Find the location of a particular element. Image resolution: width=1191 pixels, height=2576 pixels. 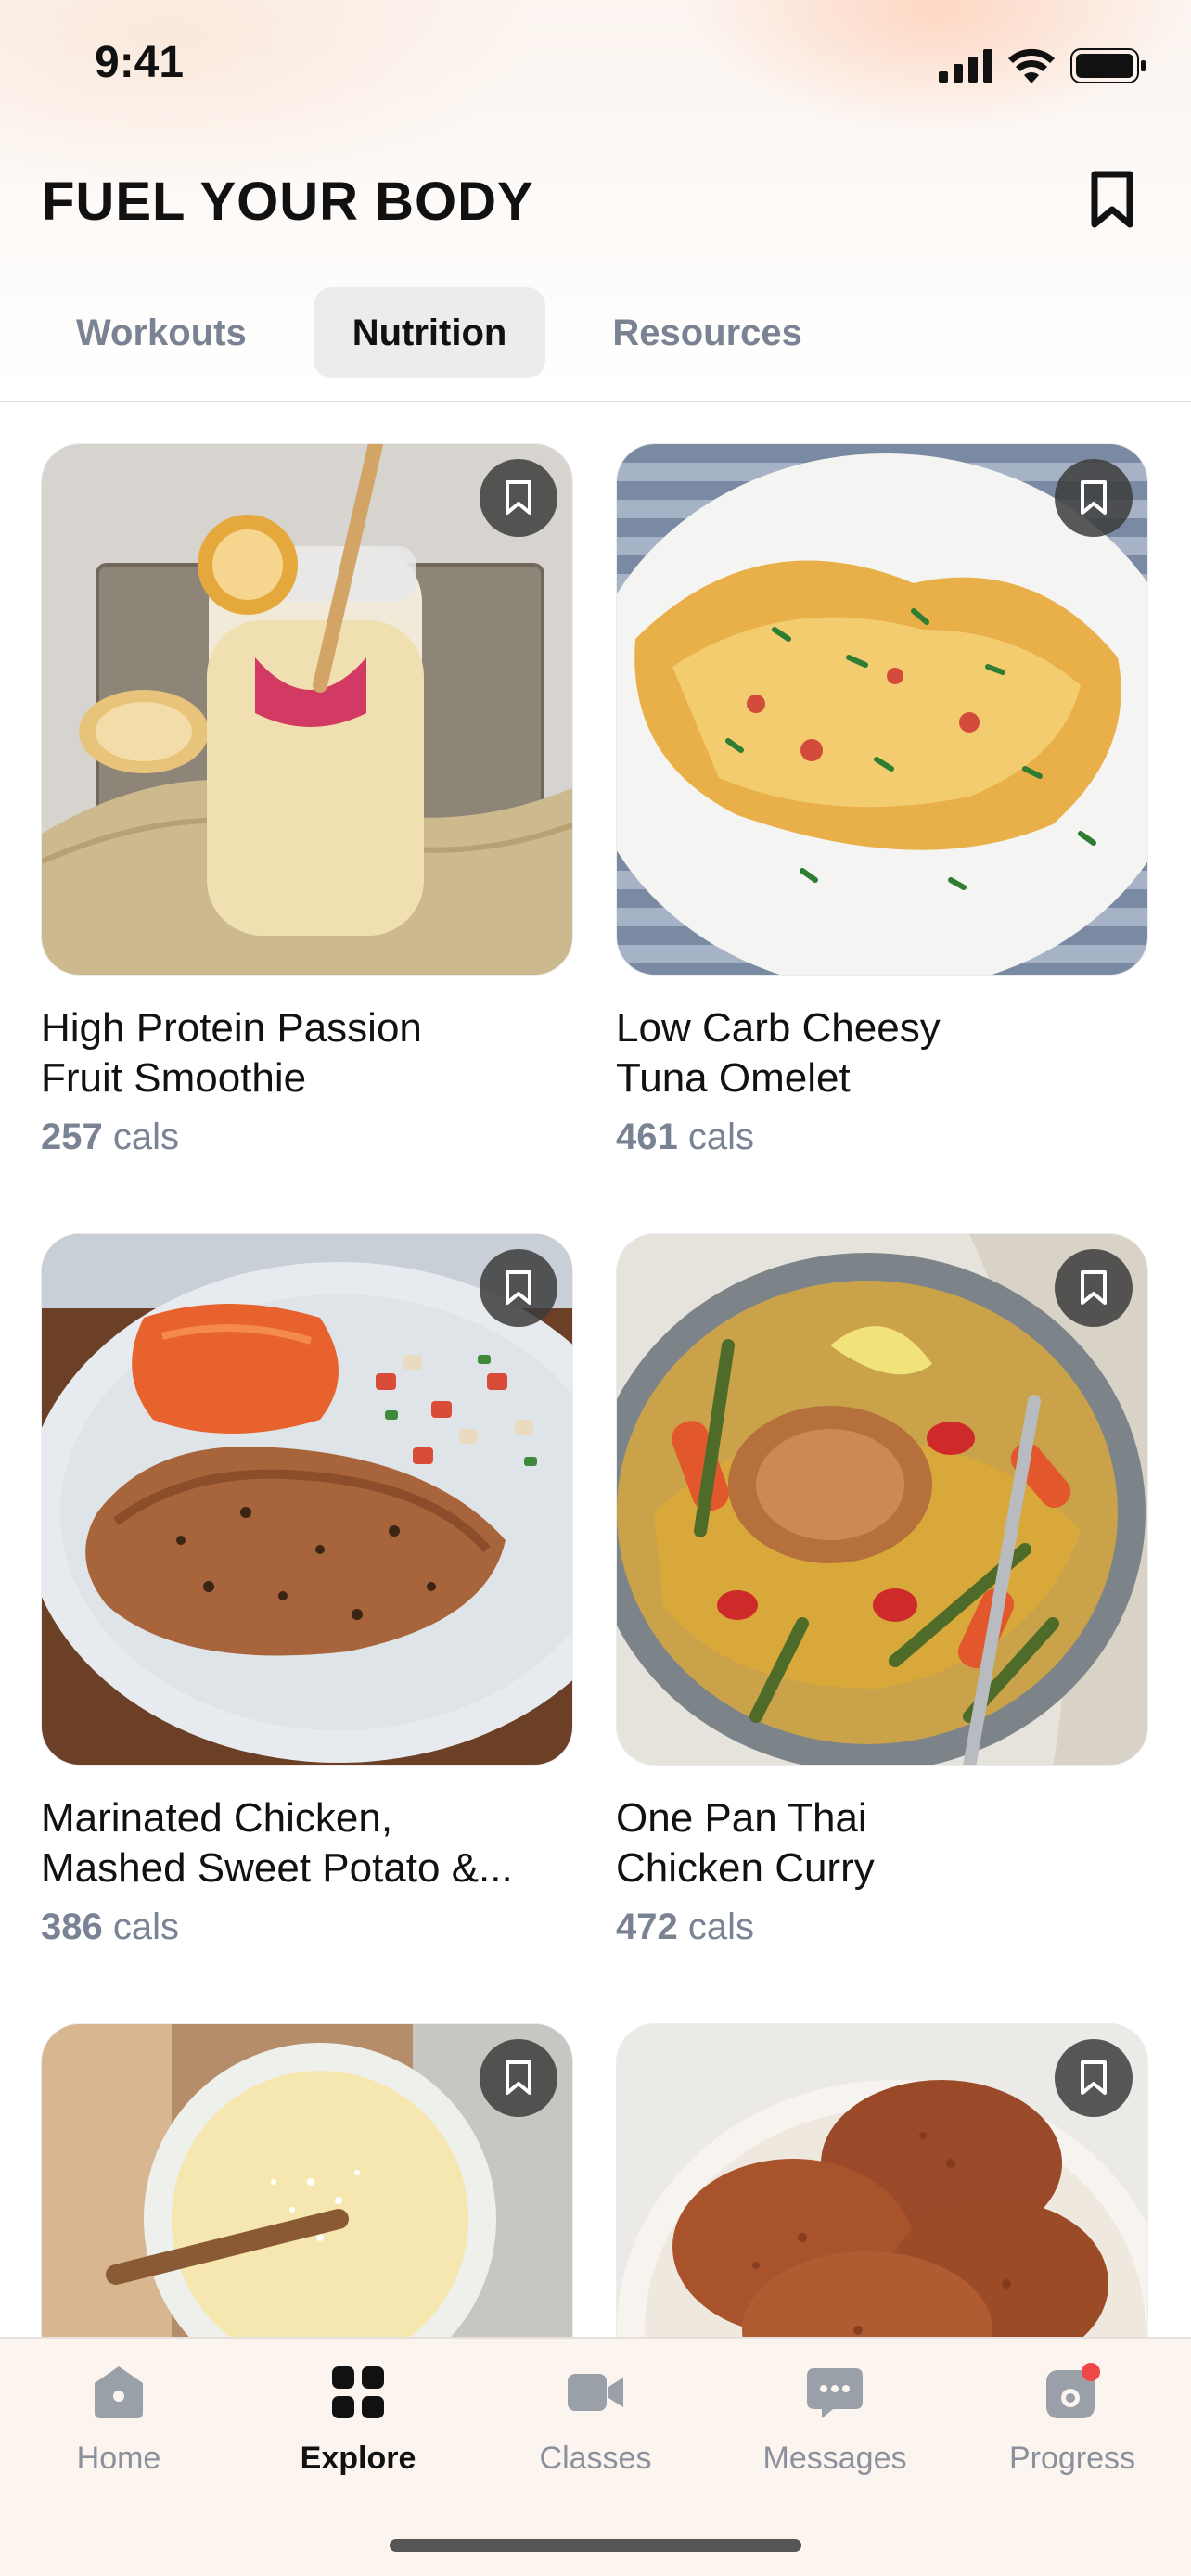

recipe-title: High Protein Passion Fruit Smoothie is located at coordinates (308, 1053).